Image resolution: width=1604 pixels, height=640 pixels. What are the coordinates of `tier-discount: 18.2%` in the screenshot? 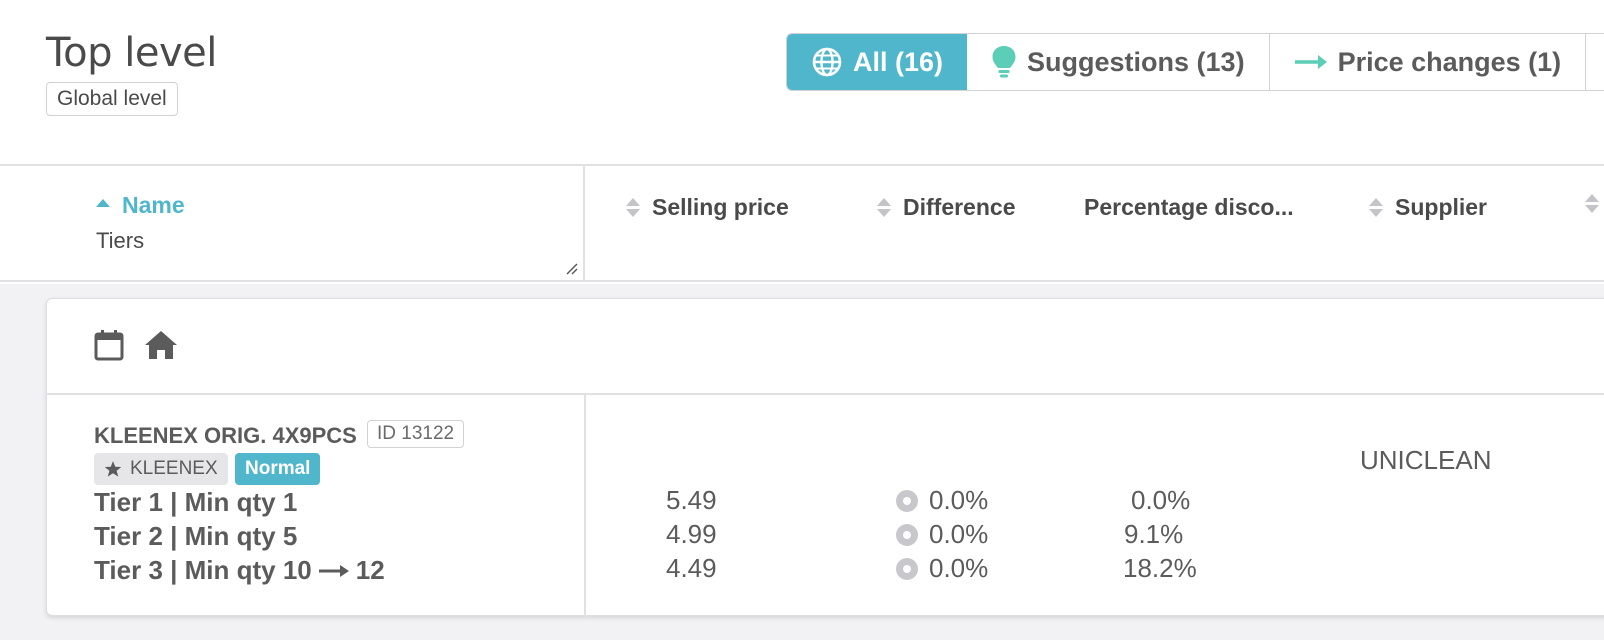 It's located at (1160, 568).